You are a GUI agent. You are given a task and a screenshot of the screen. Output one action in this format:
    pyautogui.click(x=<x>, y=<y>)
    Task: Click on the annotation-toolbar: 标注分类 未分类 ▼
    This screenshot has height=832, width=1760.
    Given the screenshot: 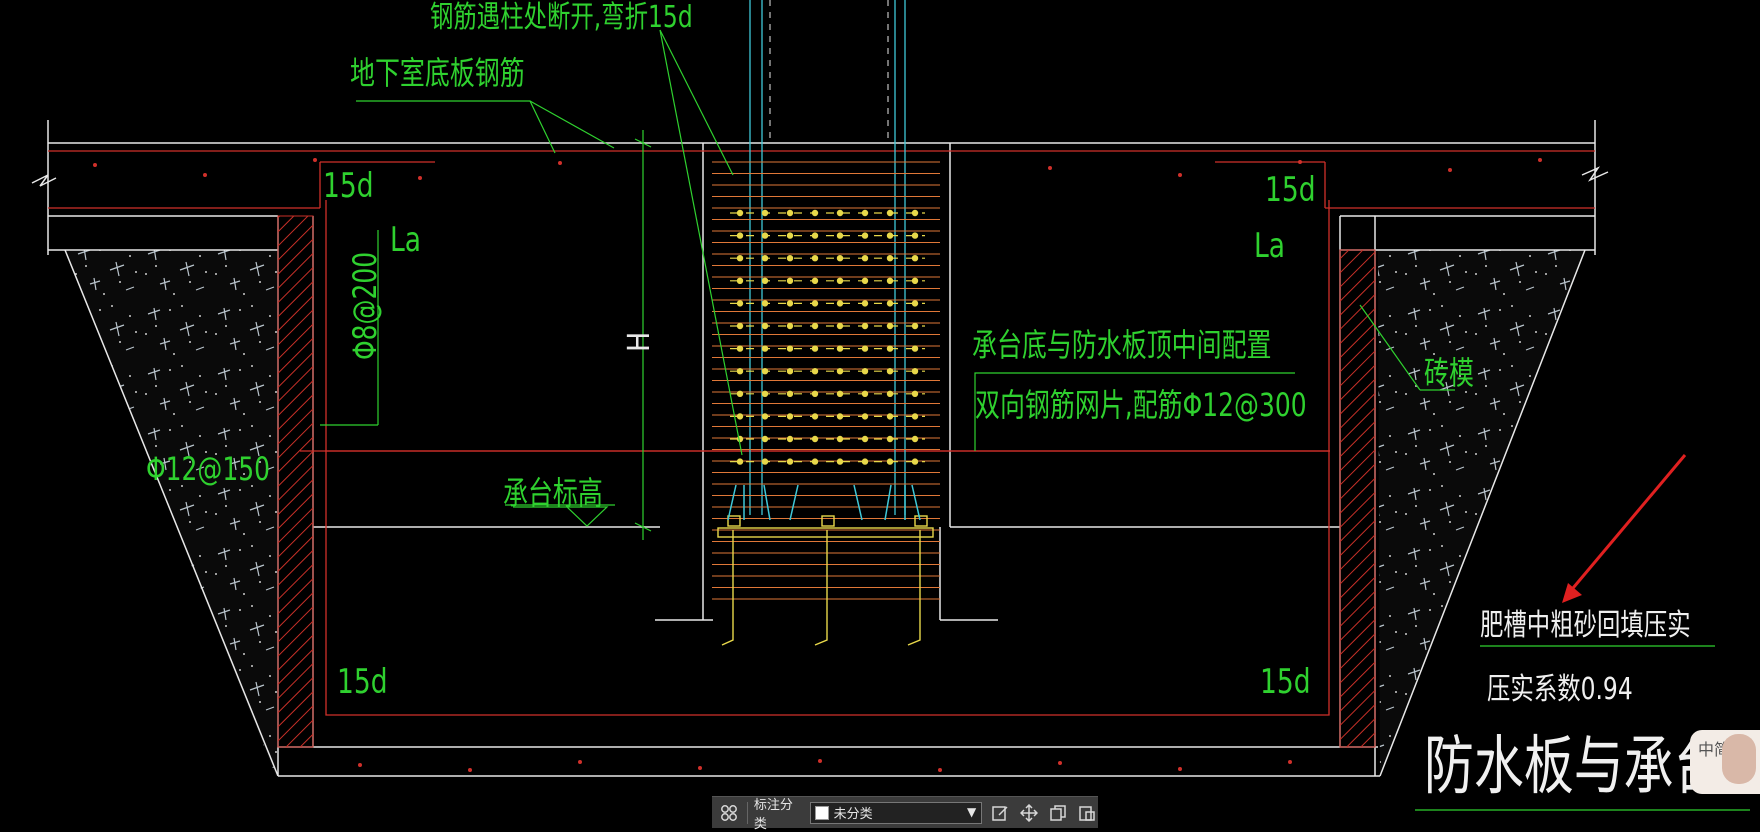 What is the action you would take?
    pyautogui.click(x=905, y=814)
    